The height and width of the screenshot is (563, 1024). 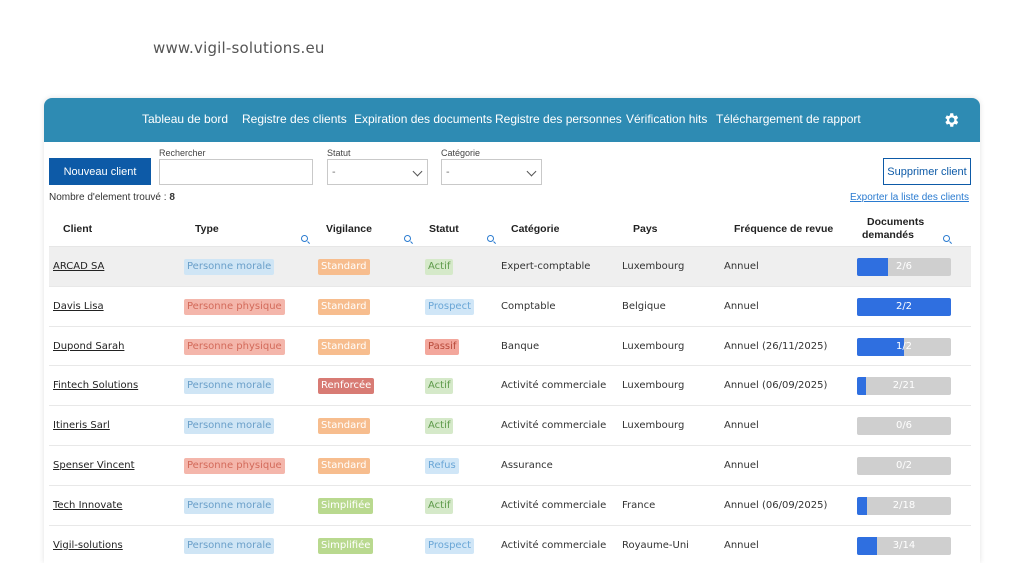 I want to click on documents-progress: 0/6, so click(x=904, y=426).